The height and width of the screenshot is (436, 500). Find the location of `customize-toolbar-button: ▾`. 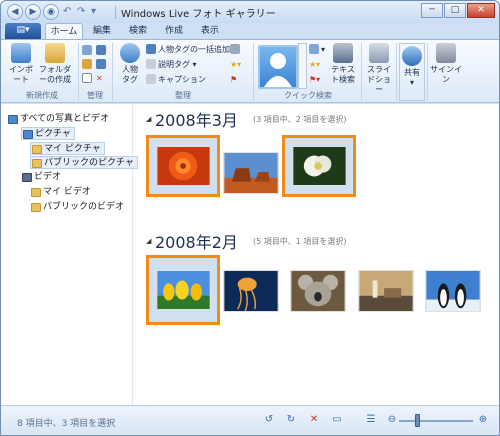

customize-toolbar-button: ▾ is located at coordinates (93, 12).